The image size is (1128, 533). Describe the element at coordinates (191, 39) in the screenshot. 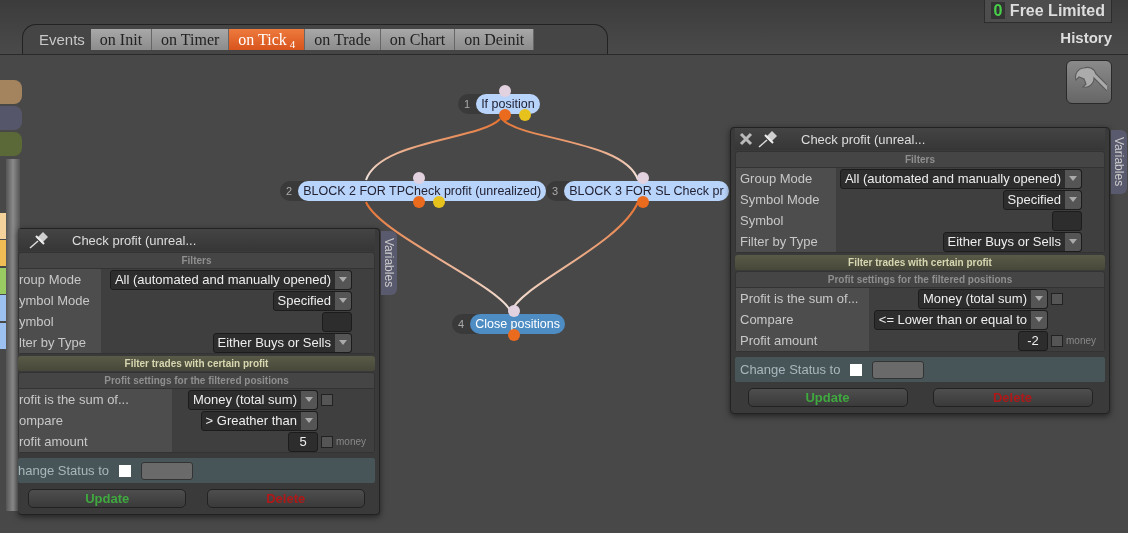

I see `event-tab: on Timer` at that location.